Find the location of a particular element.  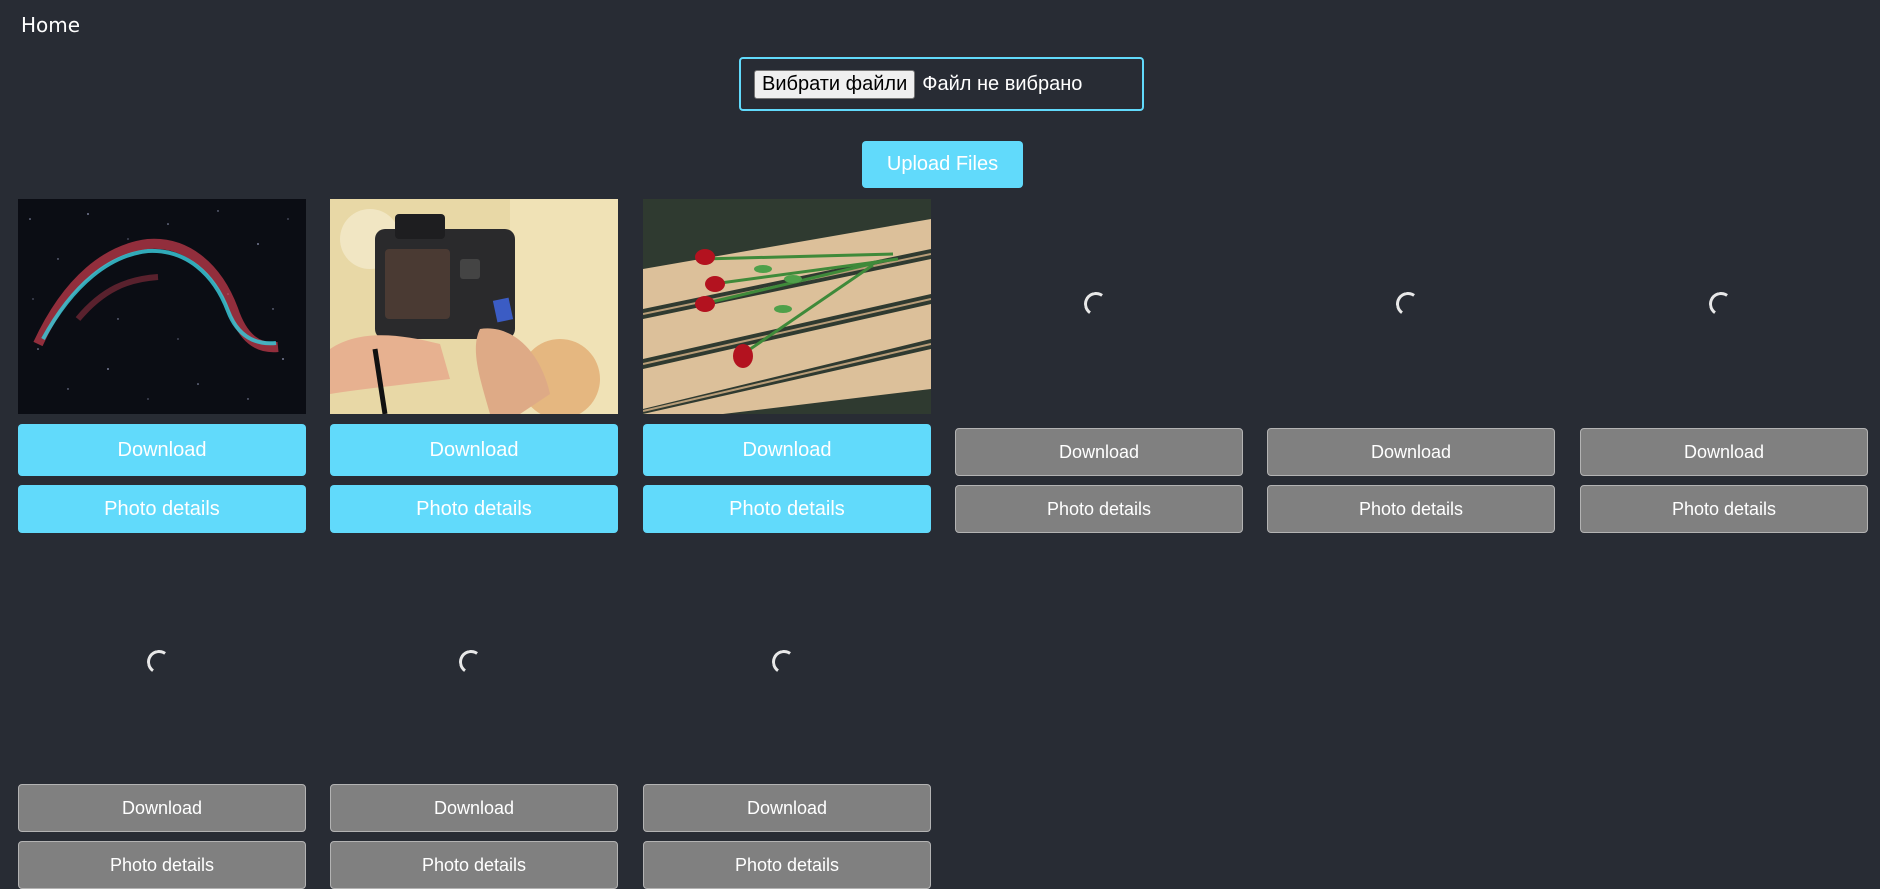

file-input: Вибрати файли Файл не вибрано is located at coordinates (941, 84).